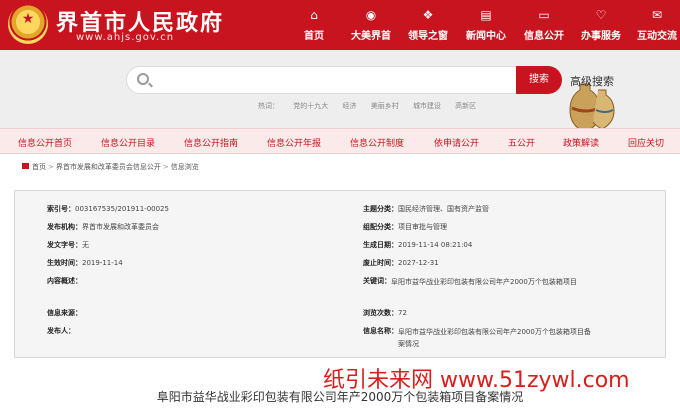  Describe the element at coordinates (385, 106) in the screenshot. I see `hot-word-link: 美丽乡村` at that location.